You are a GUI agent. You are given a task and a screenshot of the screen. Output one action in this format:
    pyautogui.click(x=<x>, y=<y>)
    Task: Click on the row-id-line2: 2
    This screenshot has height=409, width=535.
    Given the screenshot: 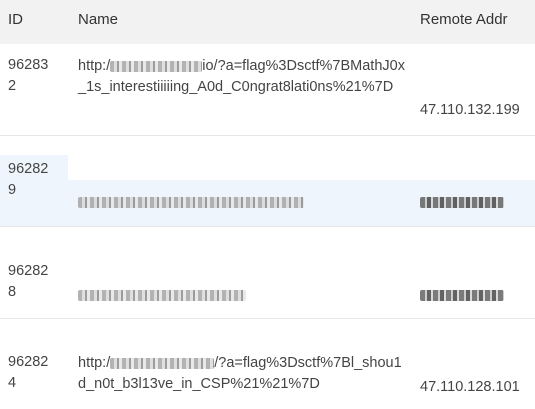 What is the action you would take?
    pyautogui.click(x=12, y=86)
    